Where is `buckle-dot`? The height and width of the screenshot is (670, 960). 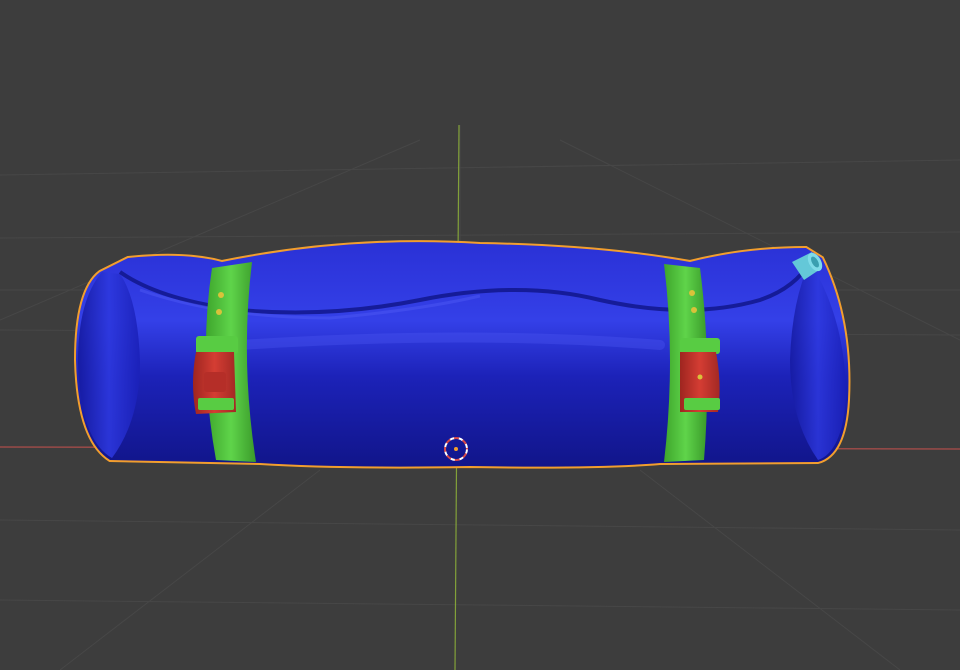 buckle-dot is located at coordinates (700, 377).